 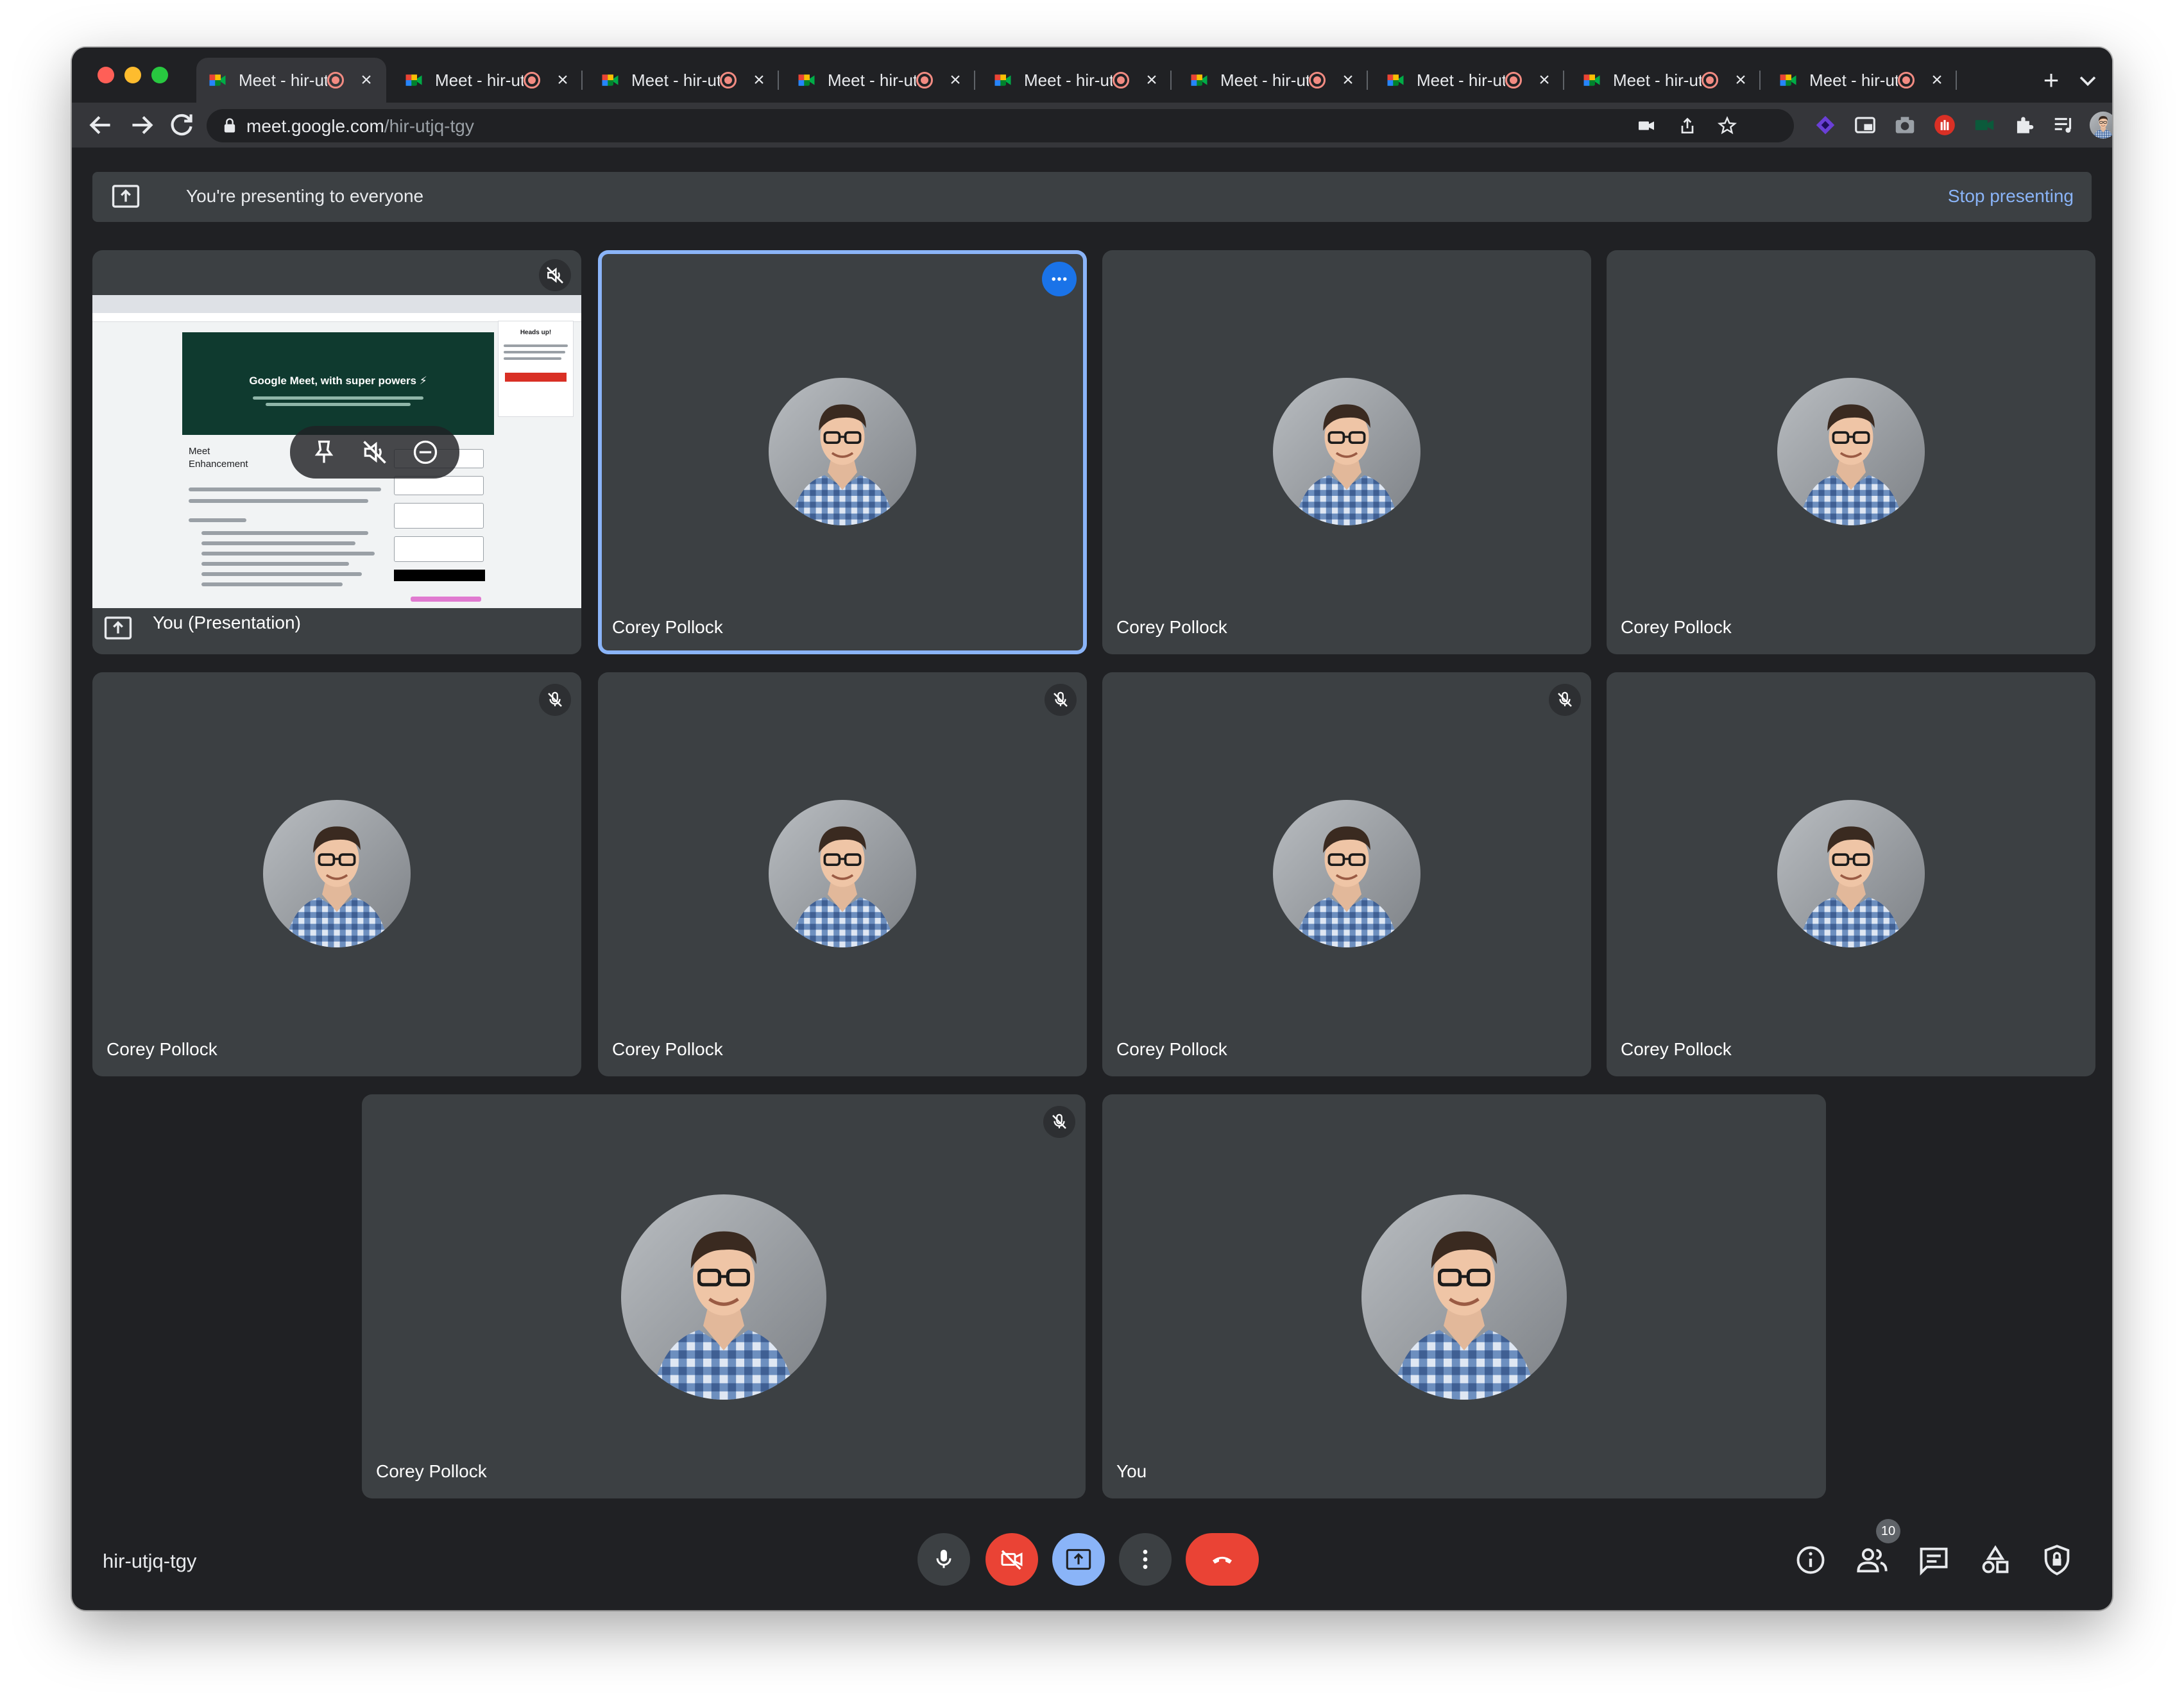 What do you see at coordinates (230, 126) in the screenshot?
I see `lock-icon` at bounding box center [230, 126].